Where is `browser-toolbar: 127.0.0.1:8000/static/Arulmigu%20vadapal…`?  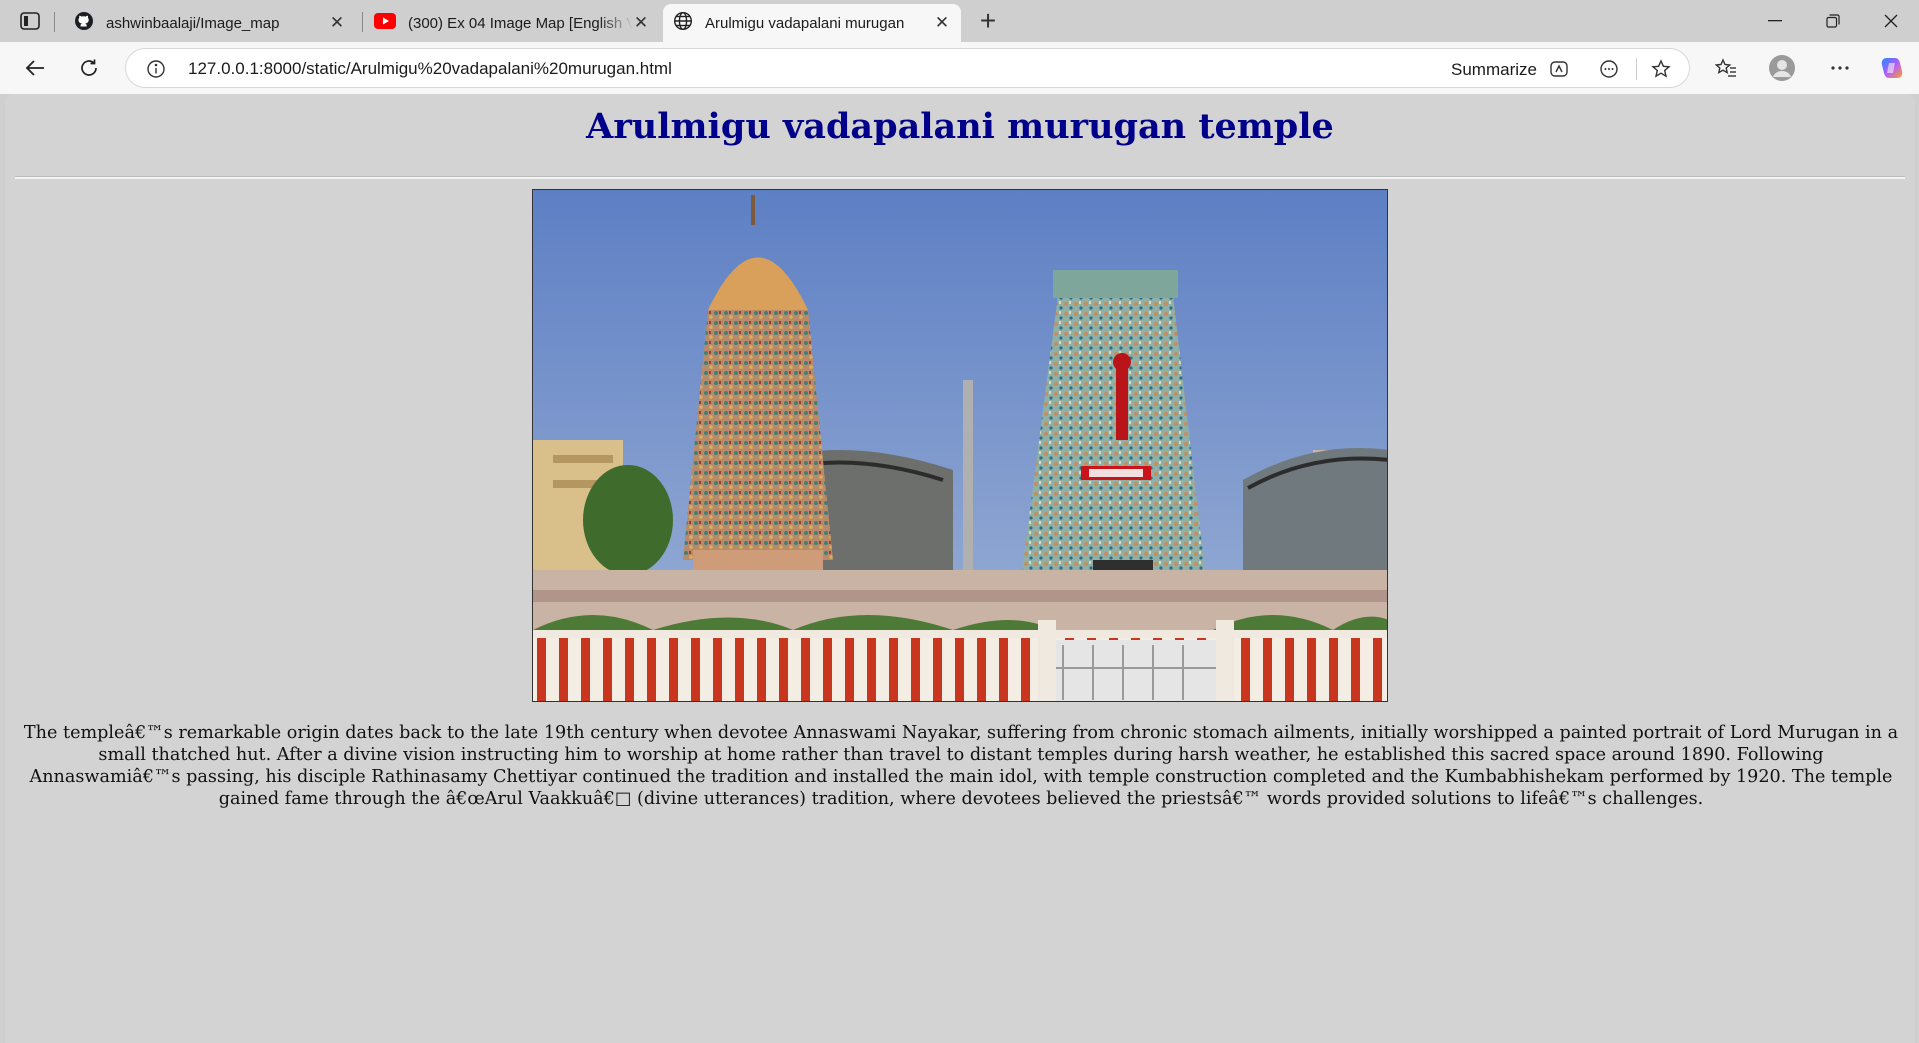 browser-toolbar: 127.0.0.1:8000/static/Arulmigu%20vadapal… is located at coordinates (959, 68).